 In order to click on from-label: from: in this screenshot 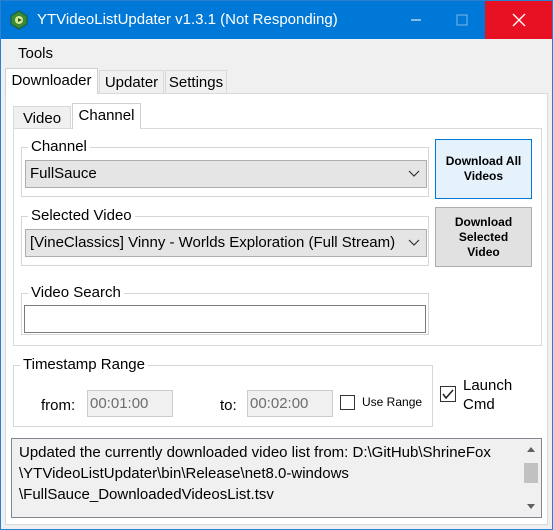, I will do `click(58, 405)`.